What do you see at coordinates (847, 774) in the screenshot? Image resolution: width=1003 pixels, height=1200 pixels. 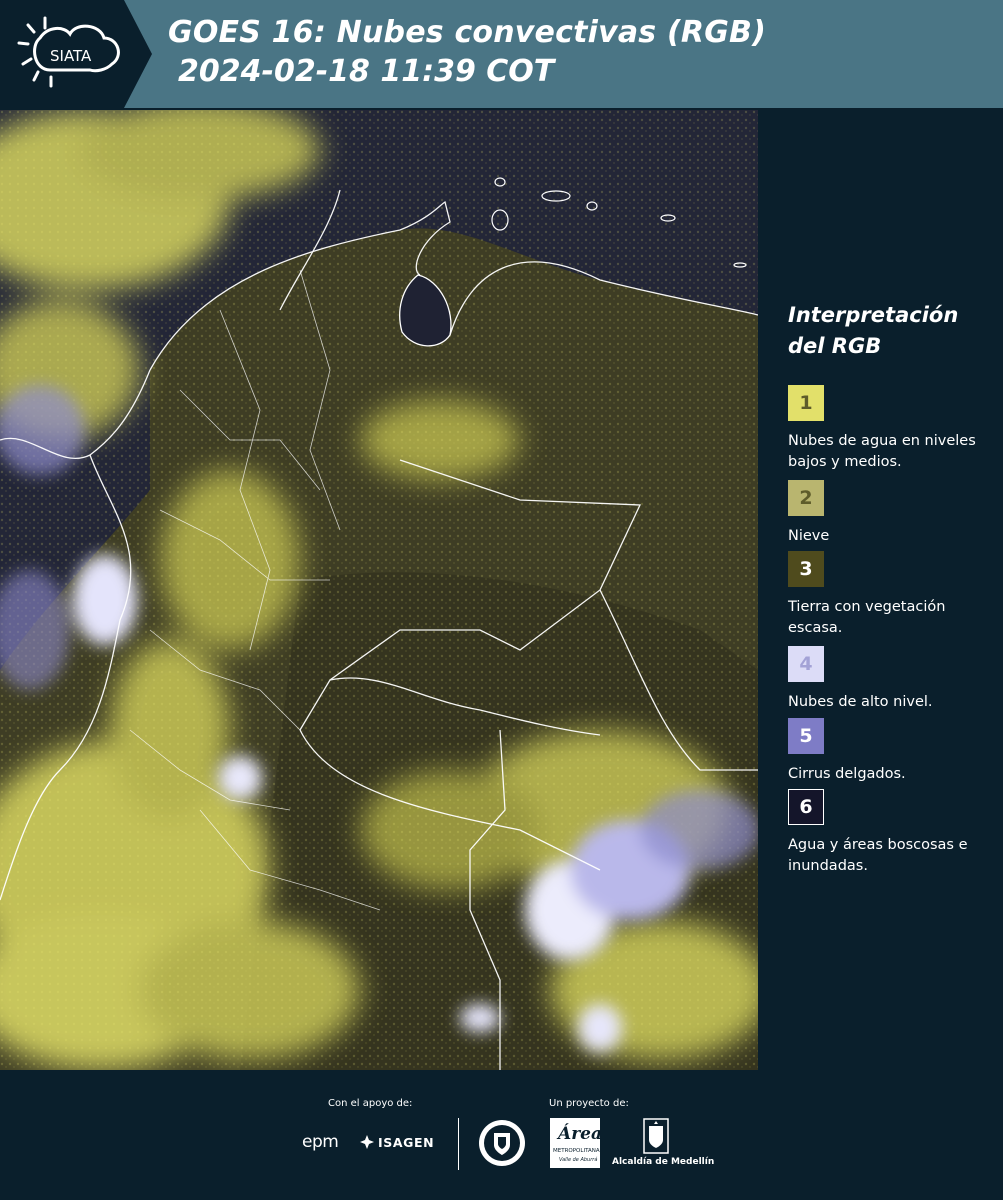 I see `legend-label: Cirrus delgados.` at bounding box center [847, 774].